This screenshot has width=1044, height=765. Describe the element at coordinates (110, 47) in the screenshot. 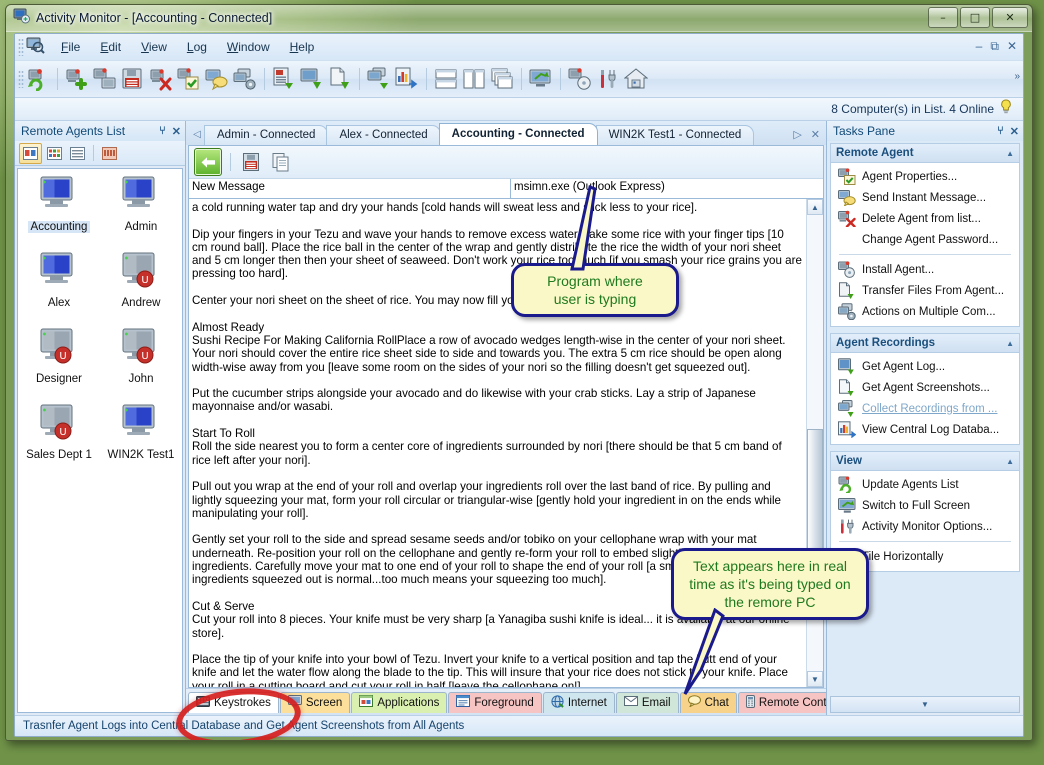

I see `menu-edit: Edit` at that location.